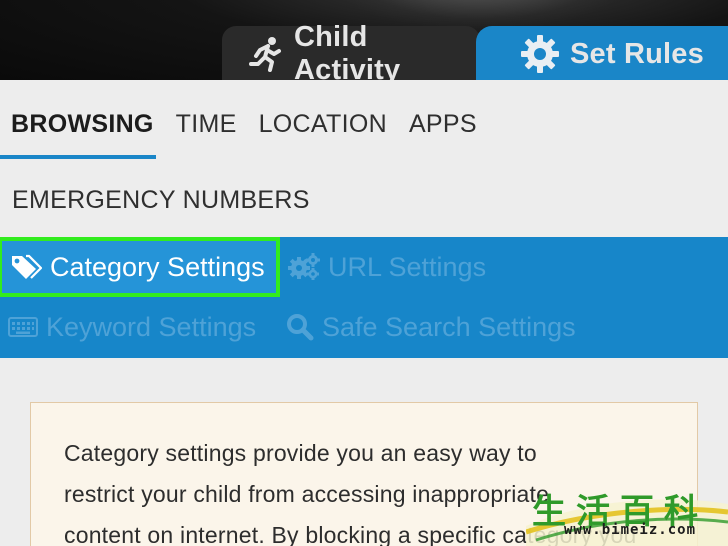 This screenshot has width=728, height=546. I want to click on safe-search-settings-label: Safe Search Settings, so click(449, 326).